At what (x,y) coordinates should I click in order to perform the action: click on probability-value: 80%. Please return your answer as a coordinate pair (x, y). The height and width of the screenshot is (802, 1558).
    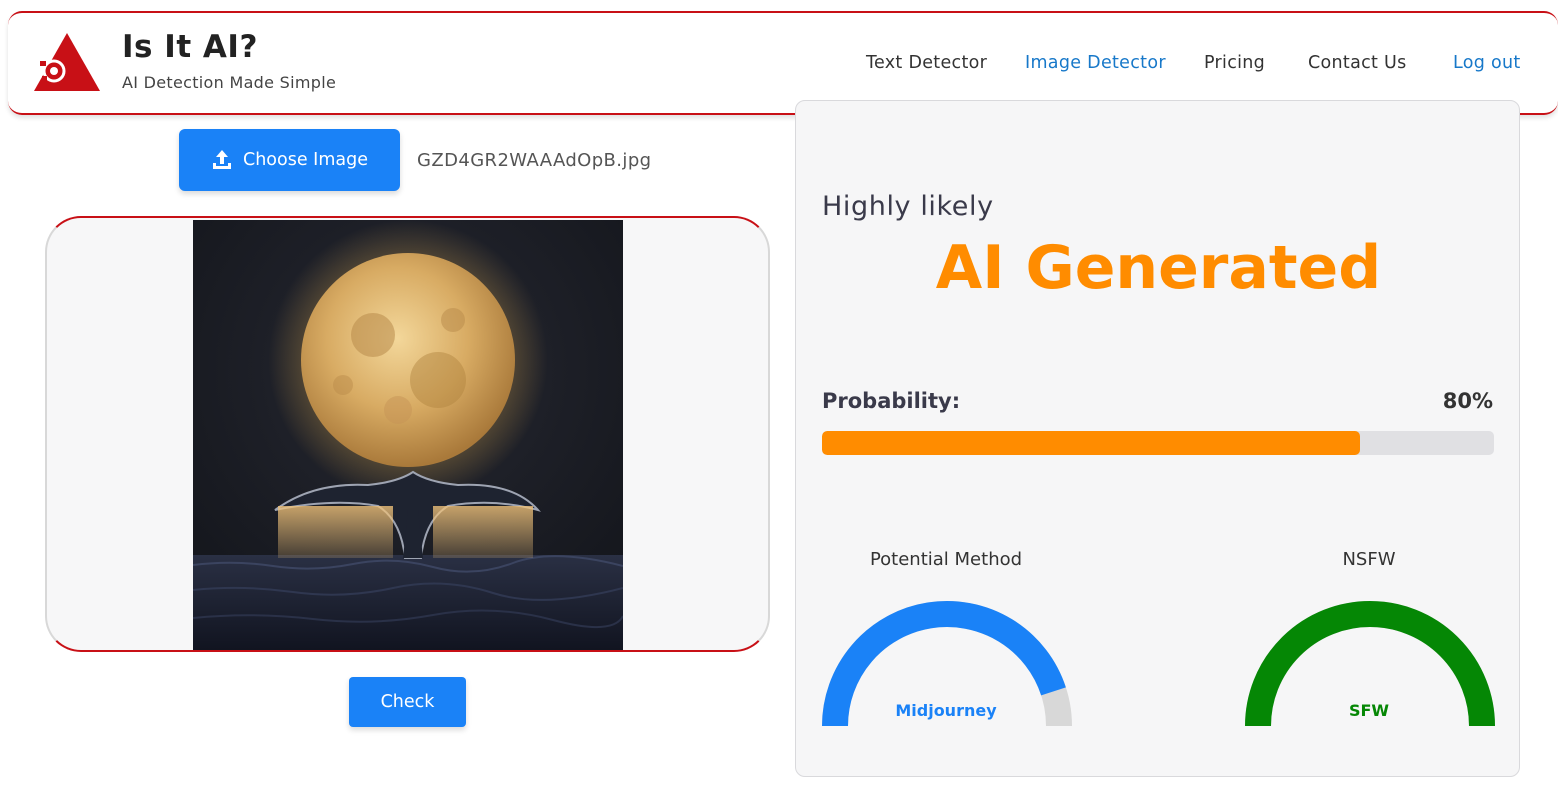
    Looking at the image, I should click on (1467, 401).